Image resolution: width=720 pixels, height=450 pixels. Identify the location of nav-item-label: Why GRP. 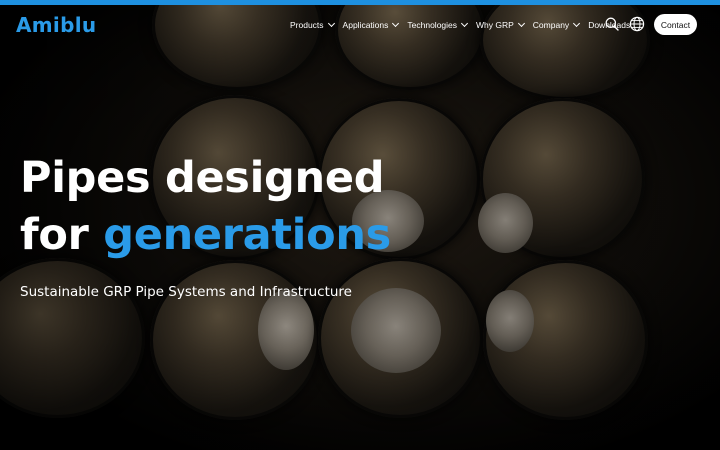
(495, 25).